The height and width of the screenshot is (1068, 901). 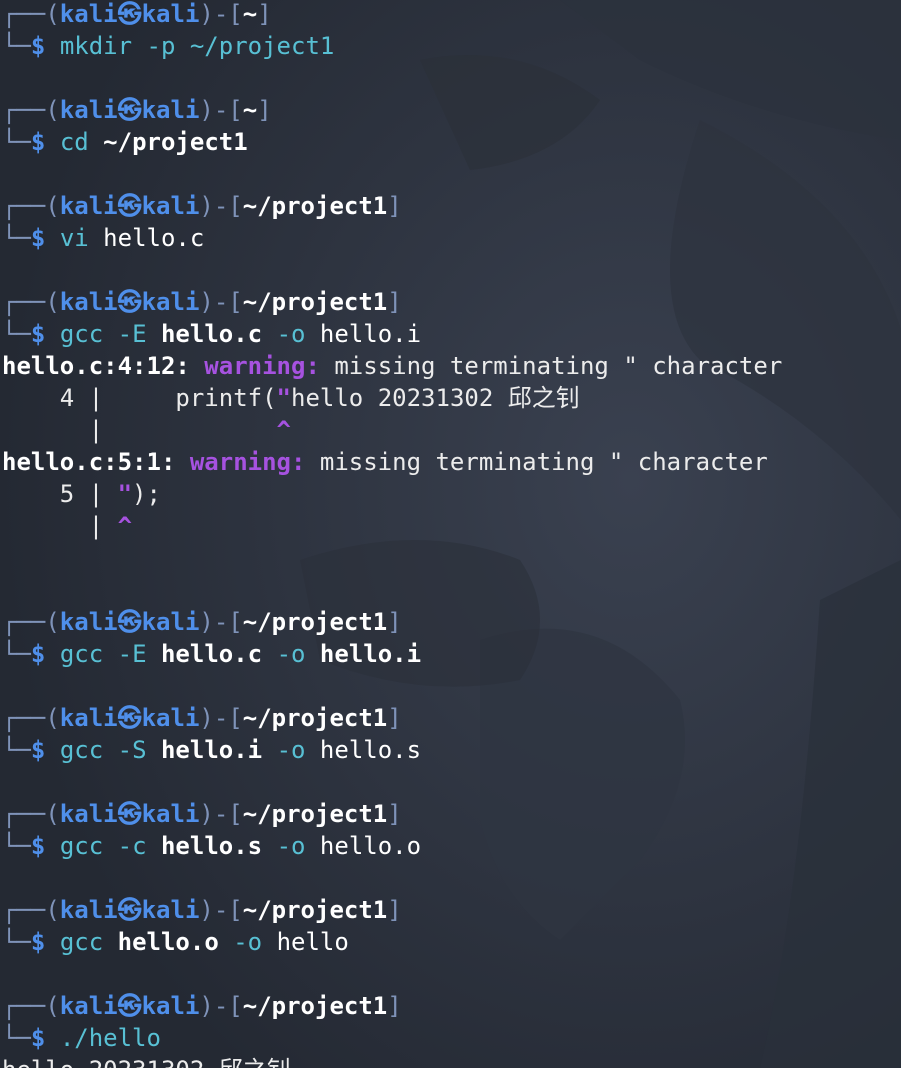 What do you see at coordinates (110, 942) in the screenshot?
I see `command-arg` at bounding box center [110, 942].